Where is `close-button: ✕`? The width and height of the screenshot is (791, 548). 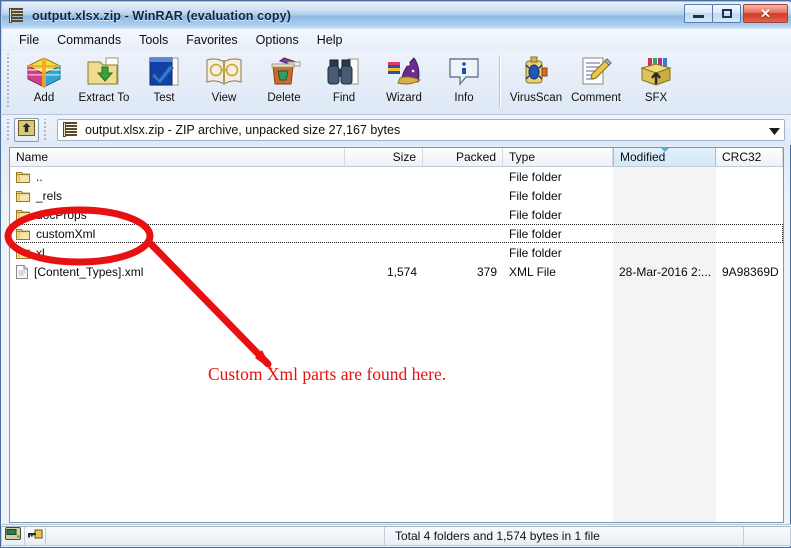 close-button: ✕ is located at coordinates (765, 13).